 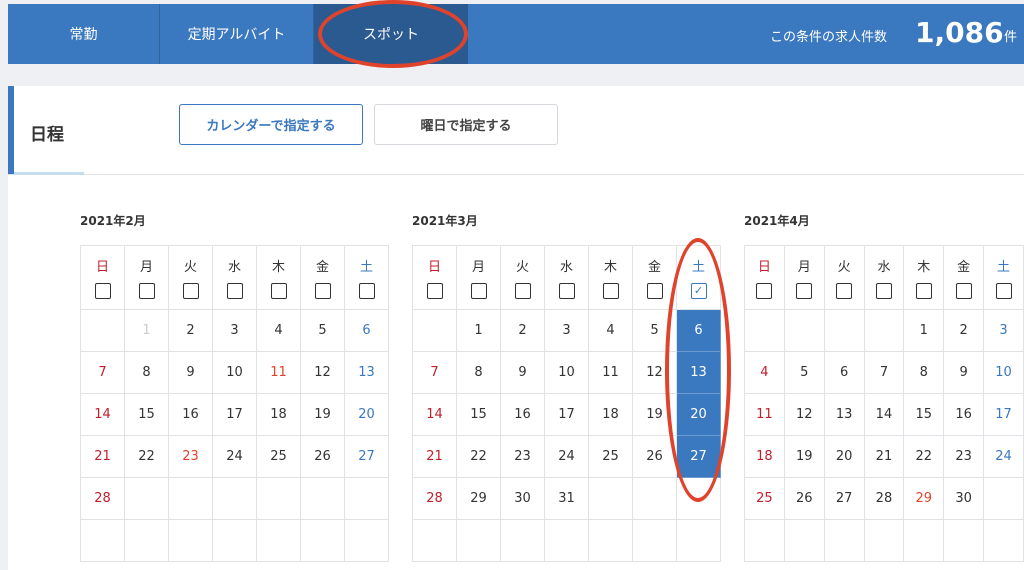 What do you see at coordinates (924, 372) in the screenshot?
I see `calendar-day: 8` at bounding box center [924, 372].